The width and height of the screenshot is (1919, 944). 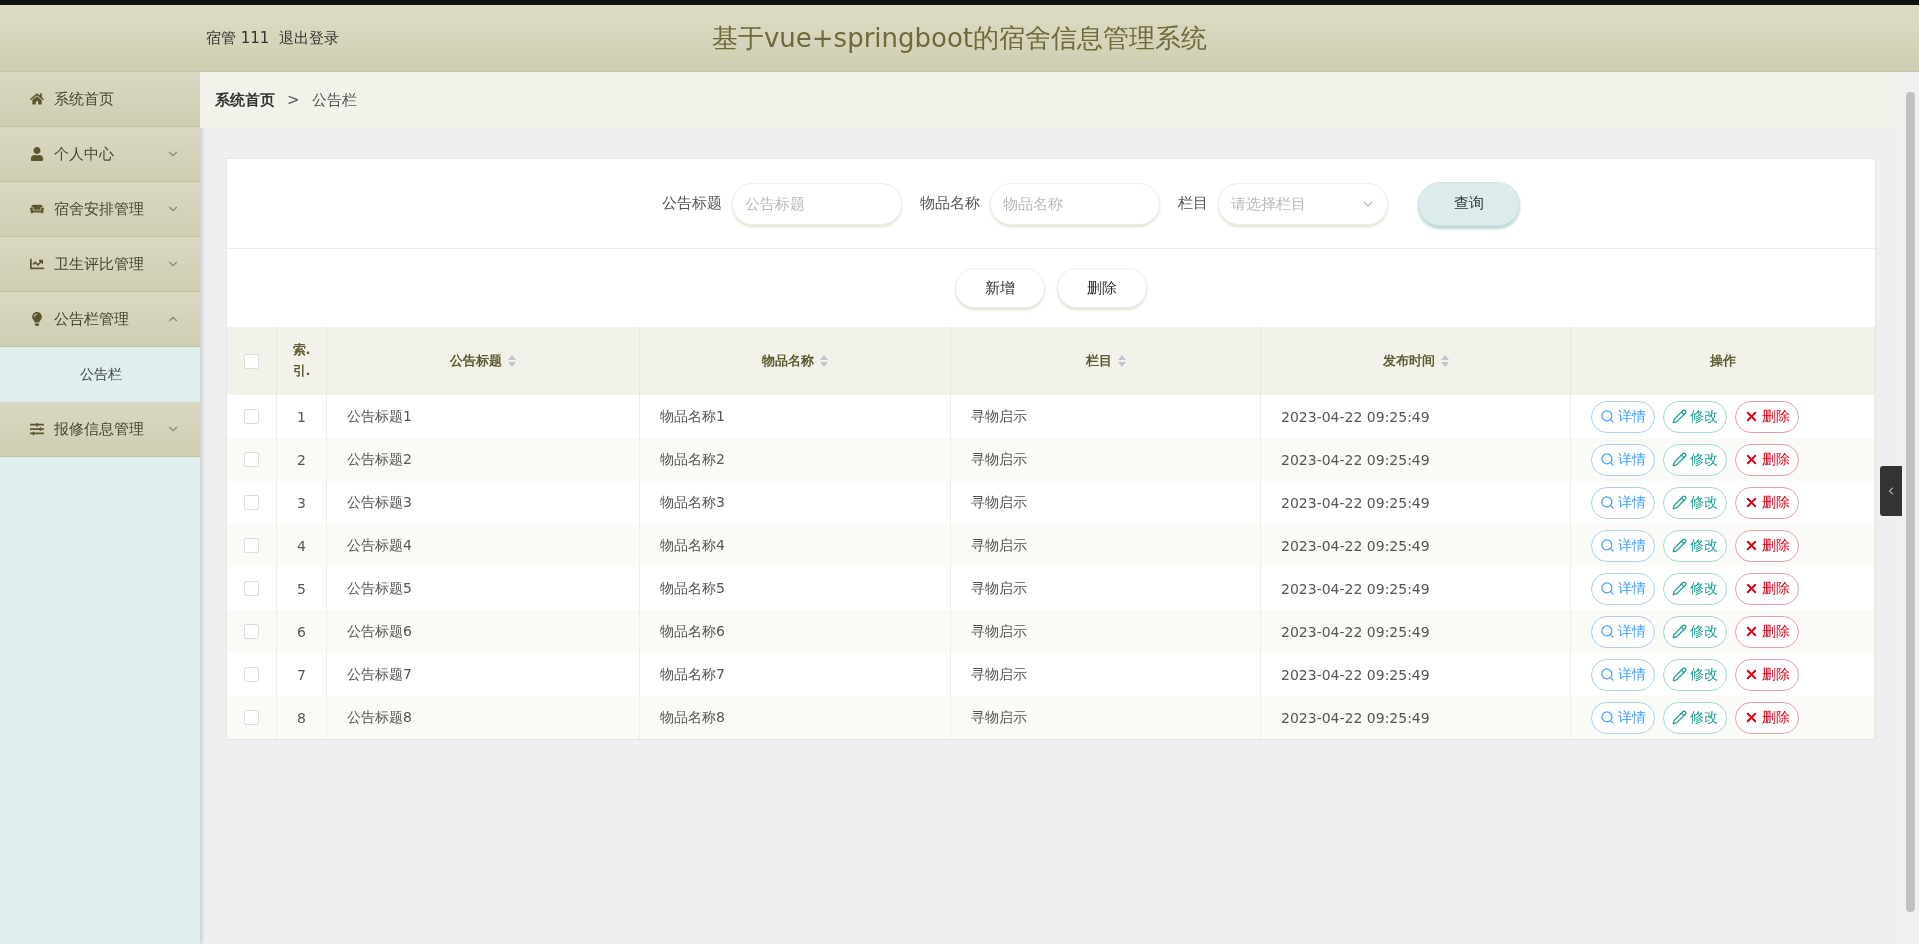 What do you see at coordinates (379, 545) in the screenshot?
I see `table-cell: 公告标题4` at bounding box center [379, 545].